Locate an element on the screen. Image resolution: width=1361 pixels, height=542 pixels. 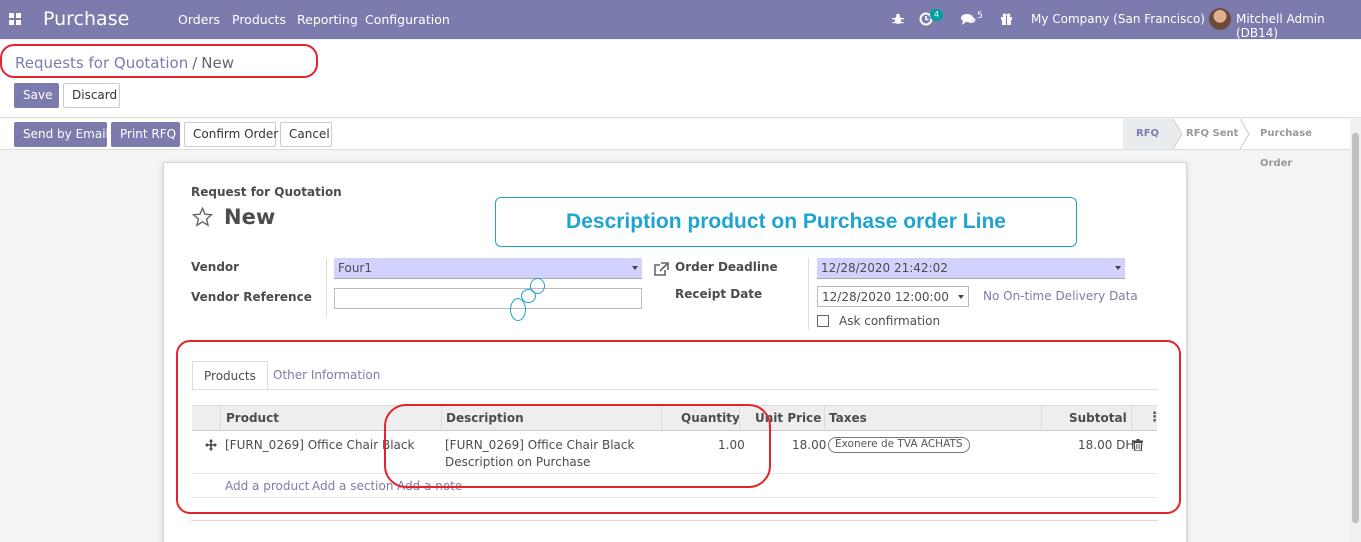
receipt-date-value: 12/28/2020 12:00:00 is located at coordinates (885, 297).